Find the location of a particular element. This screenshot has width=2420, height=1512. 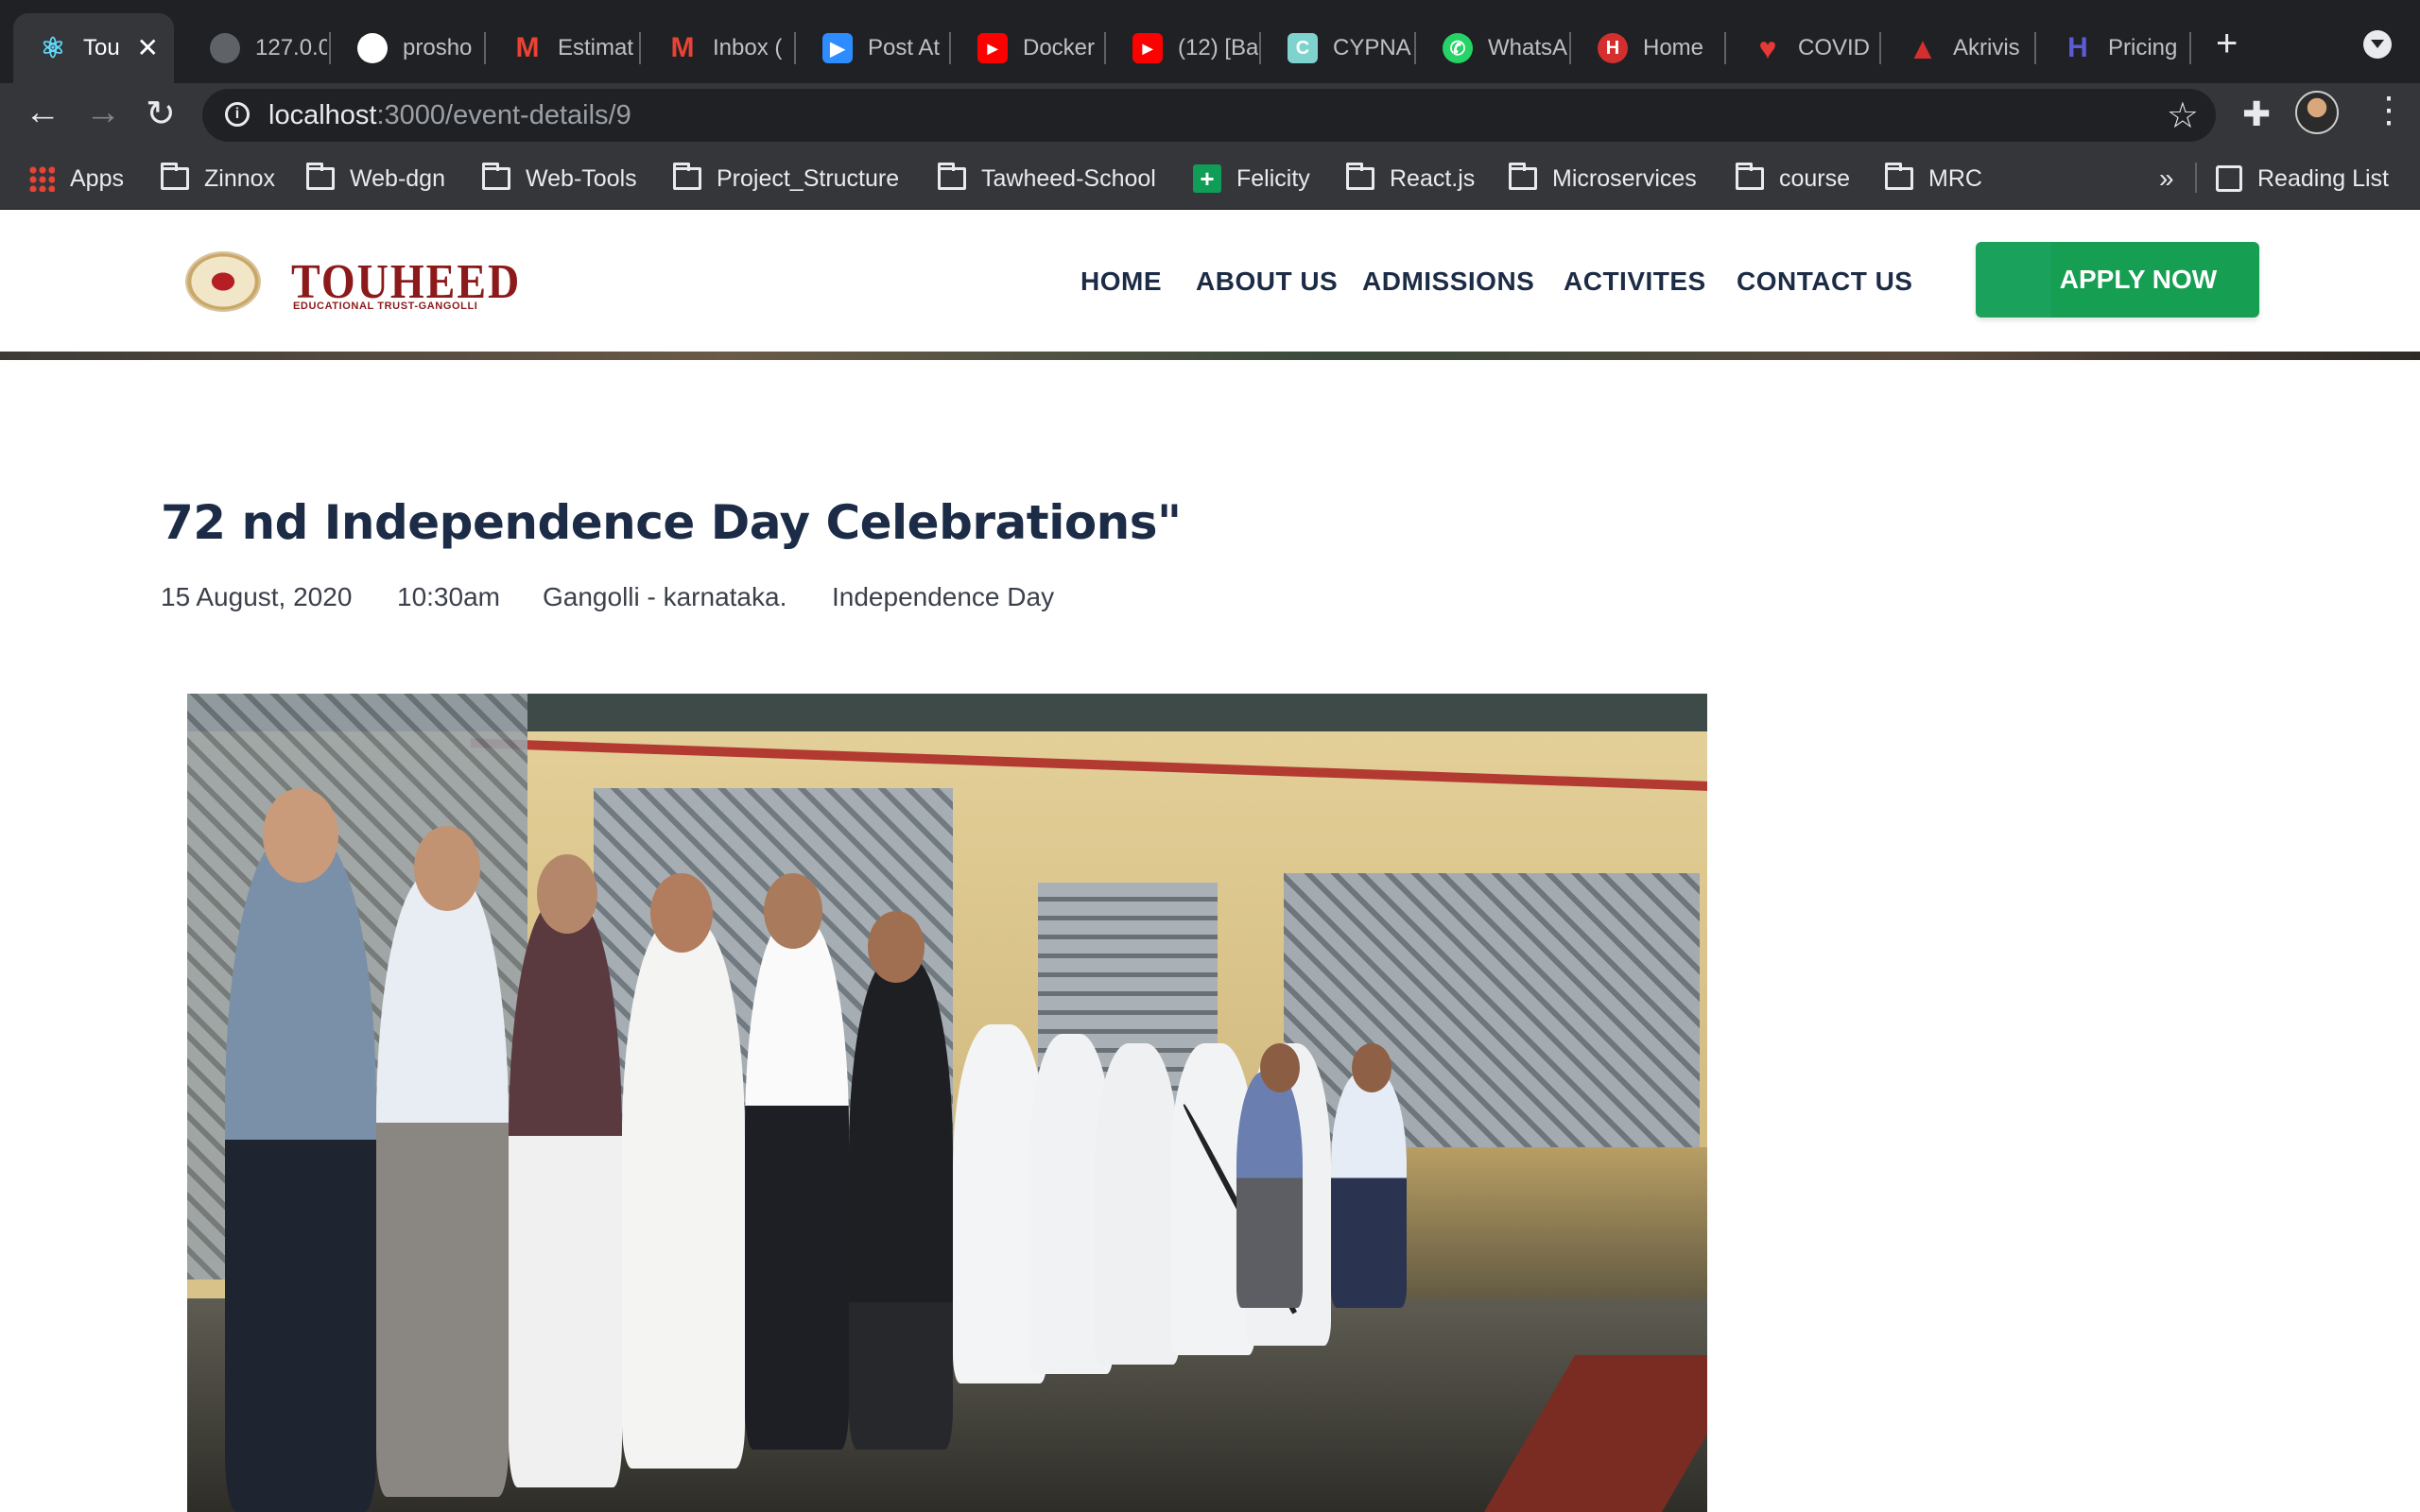

close-tab-icon: ✕ is located at coordinates (148, 47).